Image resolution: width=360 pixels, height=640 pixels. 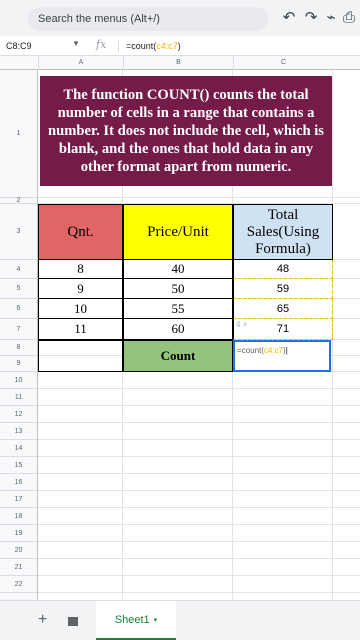 What do you see at coordinates (18, 232) in the screenshot?
I see `row-header: 3` at bounding box center [18, 232].